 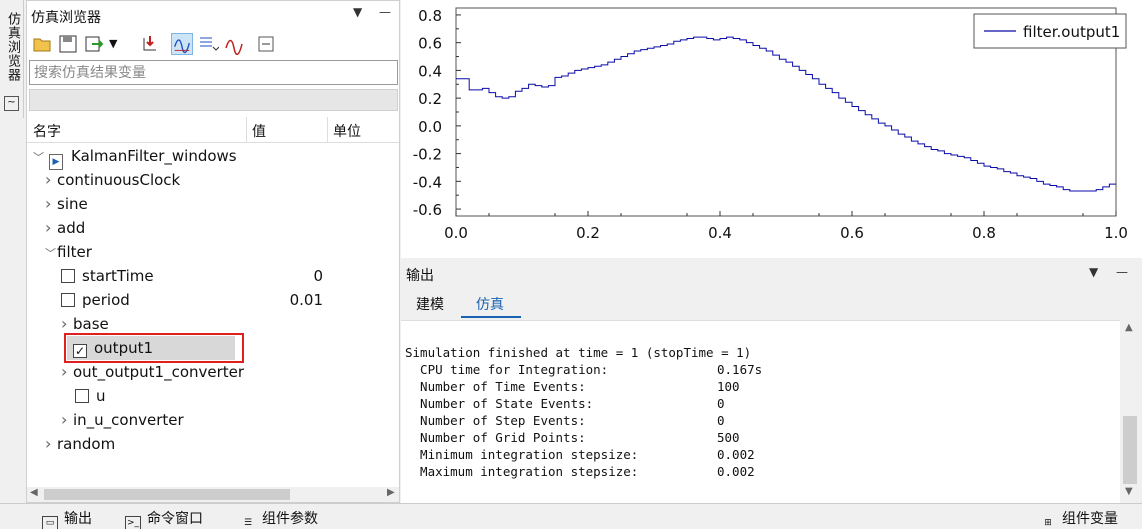 What do you see at coordinates (112, 180) in the screenshot?
I see `tree-row: › continuousClock` at bounding box center [112, 180].